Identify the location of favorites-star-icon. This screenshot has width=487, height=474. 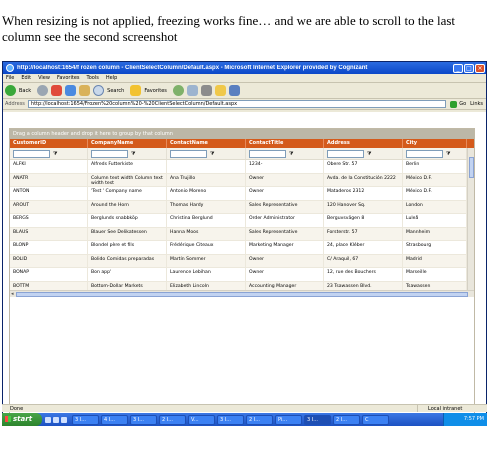
(136, 90).